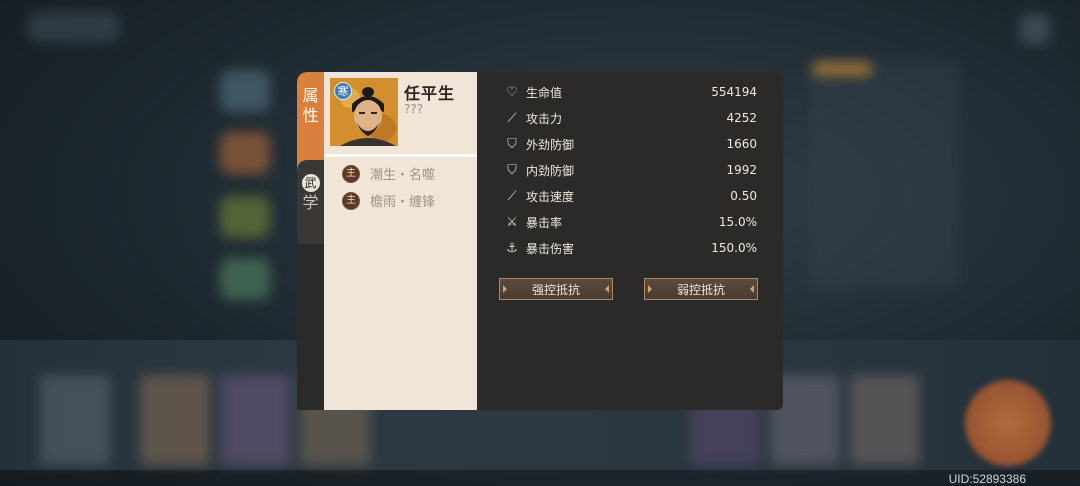  What do you see at coordinates (550, 170) in the screenshot?
I see `stat-label: 内劲防御` at bounding box center [550, 170].